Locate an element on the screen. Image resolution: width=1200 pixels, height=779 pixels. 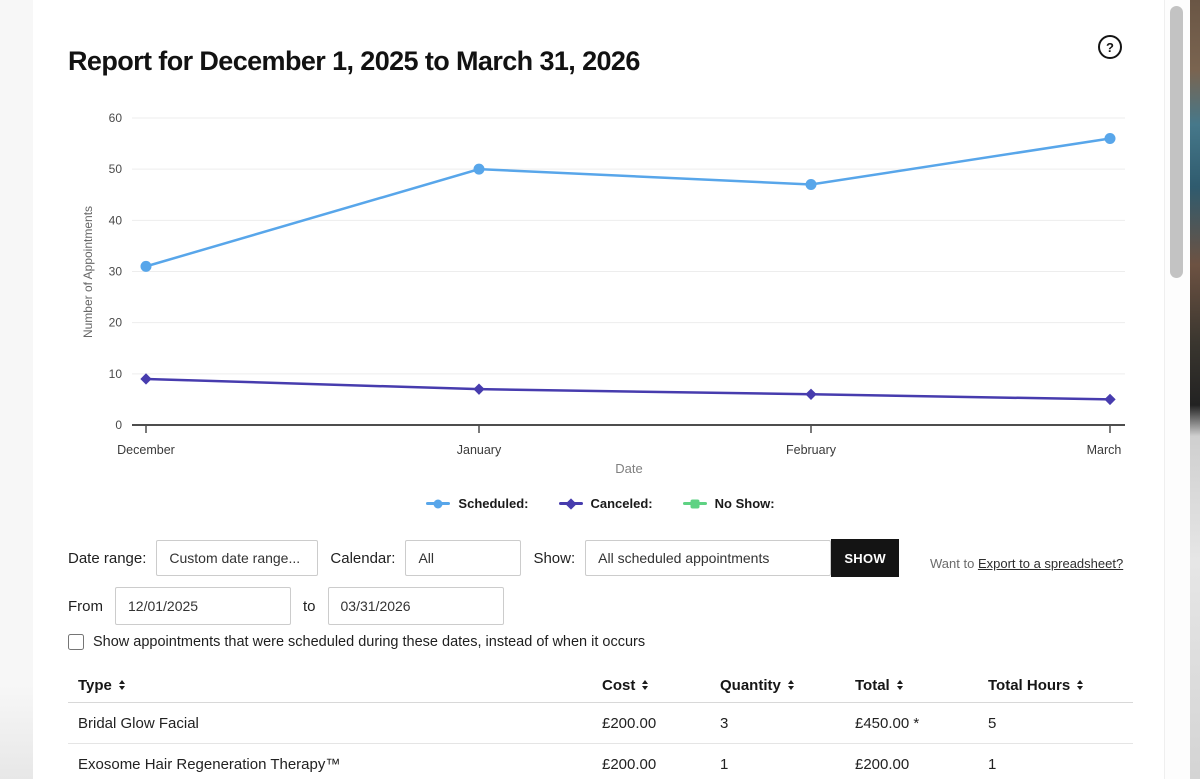
export-prefix: Want to is located at coordinates (954, 563).